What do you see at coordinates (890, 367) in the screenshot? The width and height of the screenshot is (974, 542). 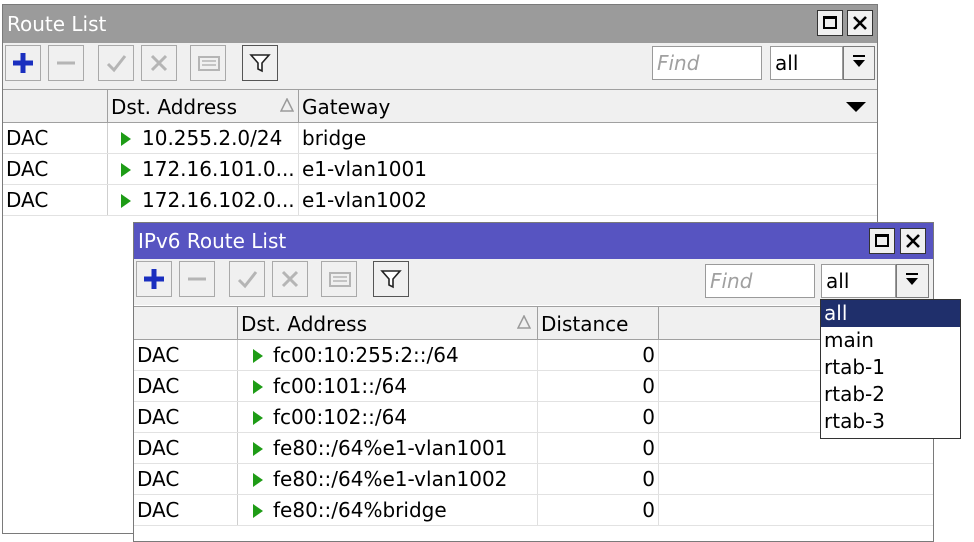 I see `dropdown-option-rtab-1: rtab-1` at bounding box center [890, 367].